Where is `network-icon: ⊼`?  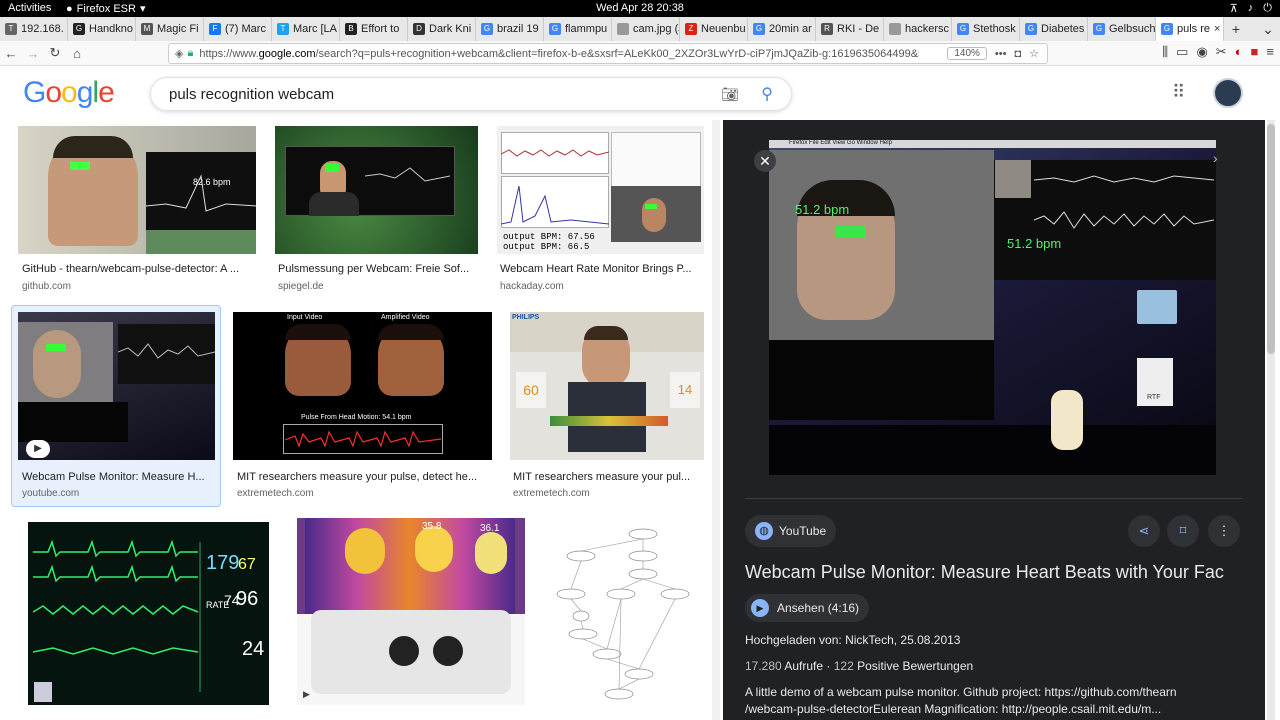
network-icon: ⊼ is located at coordinates (1233, 9).